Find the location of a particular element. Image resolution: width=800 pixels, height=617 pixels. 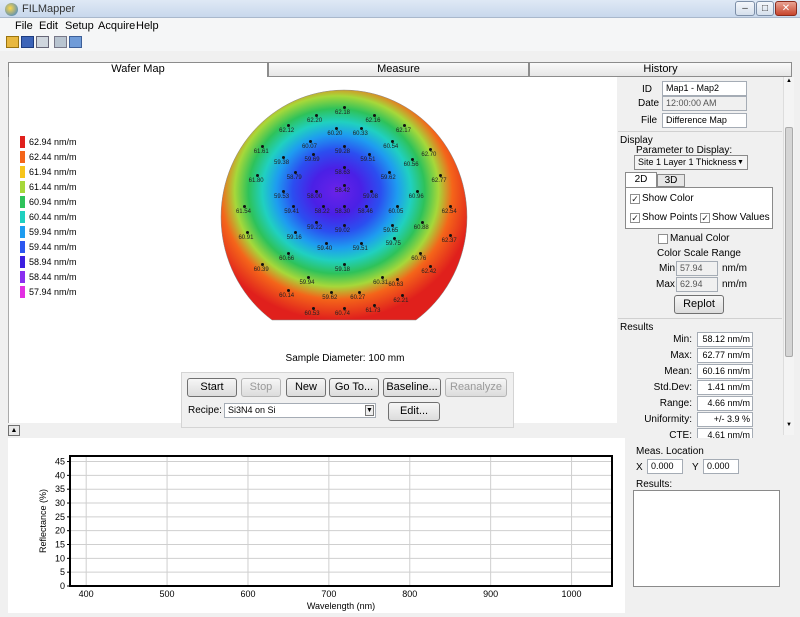

measurement-value: 59.02 is located at coordinates (343, 230).